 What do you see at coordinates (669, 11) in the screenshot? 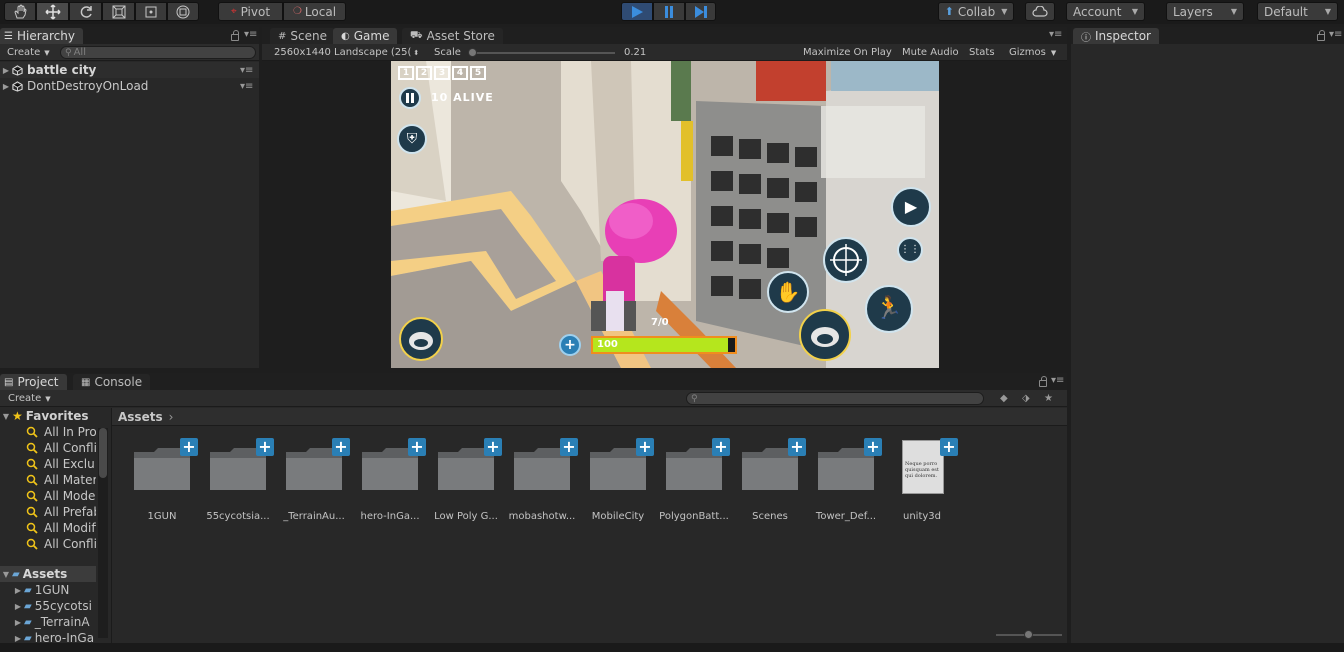
I see `pause-button` at bounding box center [669, 11].